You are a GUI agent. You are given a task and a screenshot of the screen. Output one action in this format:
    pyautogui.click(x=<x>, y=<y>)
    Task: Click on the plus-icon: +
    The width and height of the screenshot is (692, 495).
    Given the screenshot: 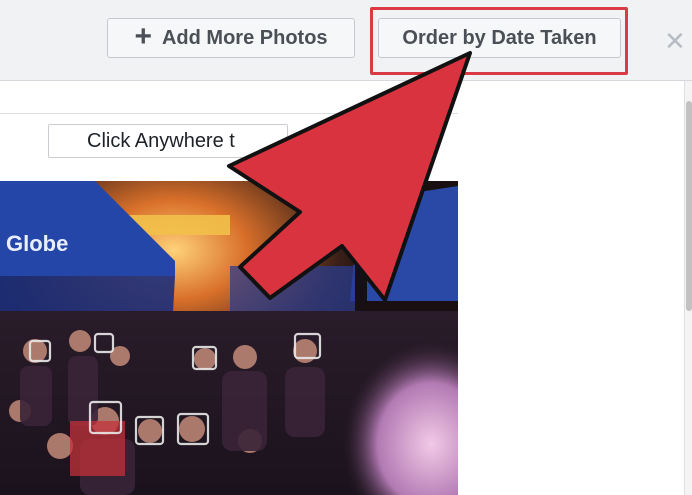 What is the action you would take?
    pyautogui.click(x=143, y=36)
    